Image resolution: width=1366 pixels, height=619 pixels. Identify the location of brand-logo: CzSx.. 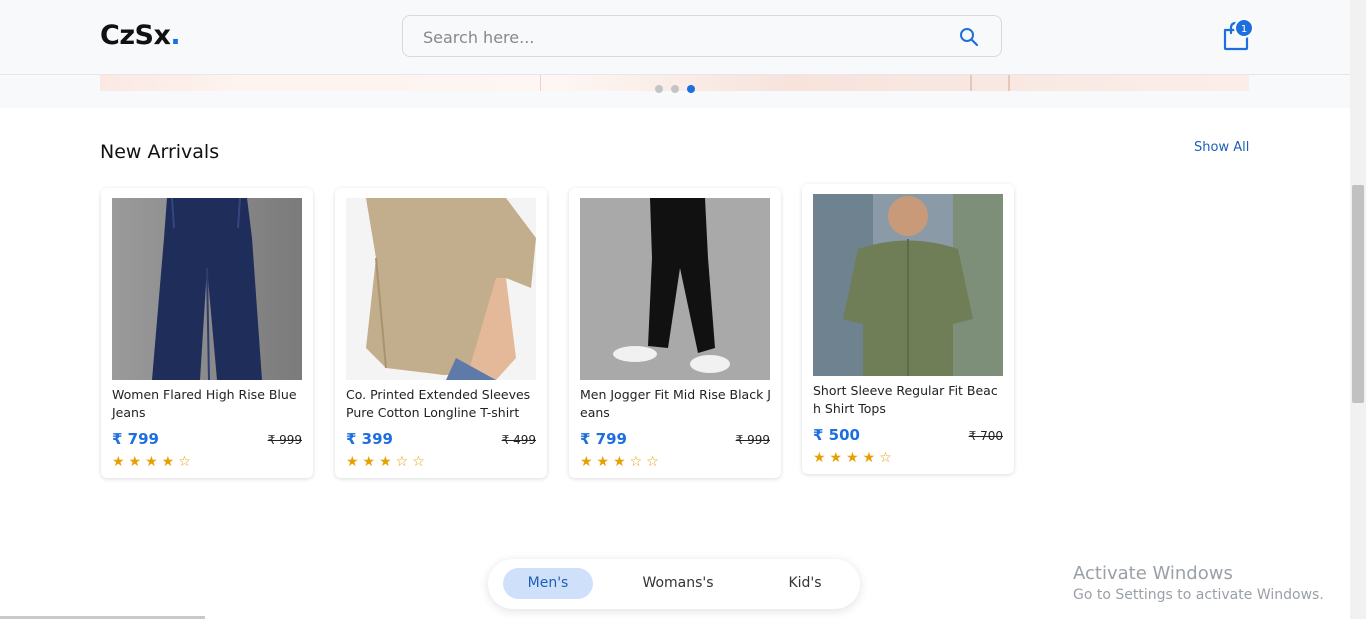
(140, 35).